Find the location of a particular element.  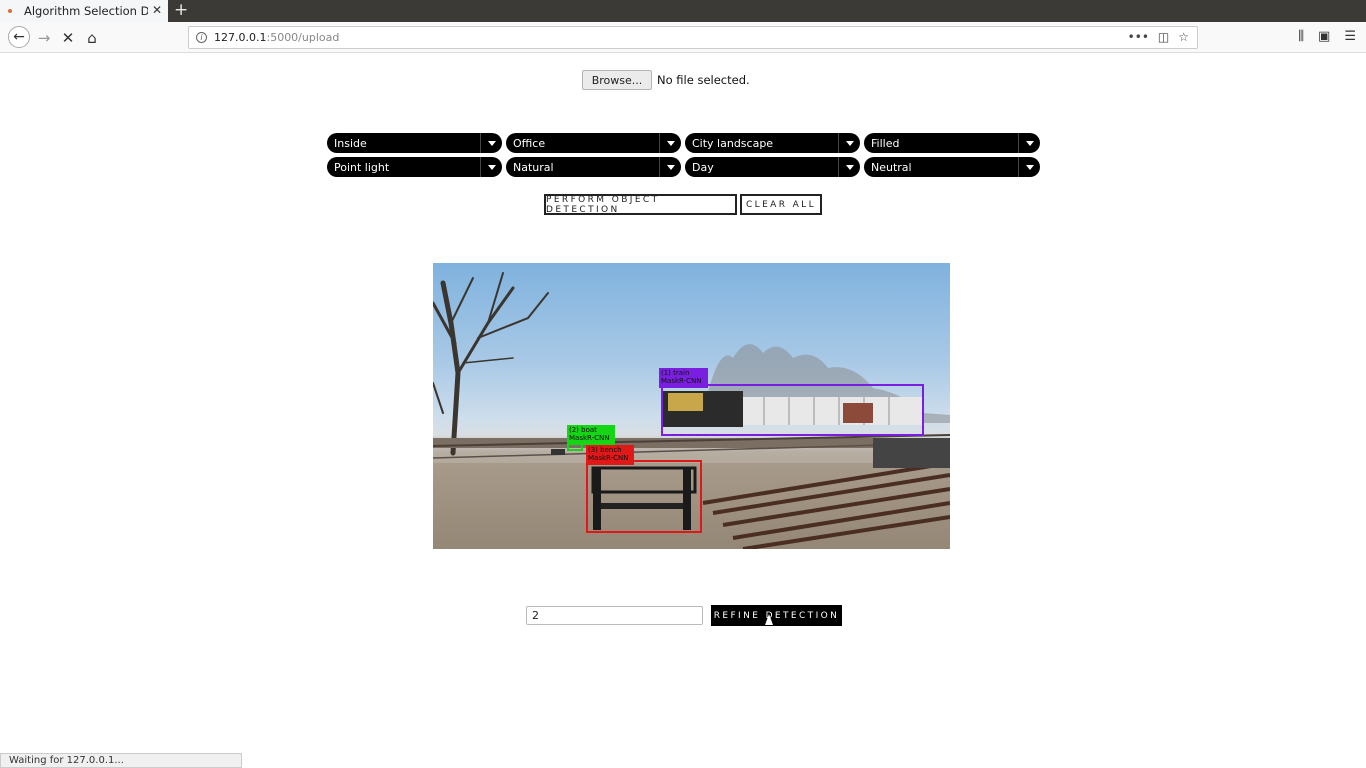

detection-label-train: (1) train MaskR-CNN is located at coordinates (683, 378).